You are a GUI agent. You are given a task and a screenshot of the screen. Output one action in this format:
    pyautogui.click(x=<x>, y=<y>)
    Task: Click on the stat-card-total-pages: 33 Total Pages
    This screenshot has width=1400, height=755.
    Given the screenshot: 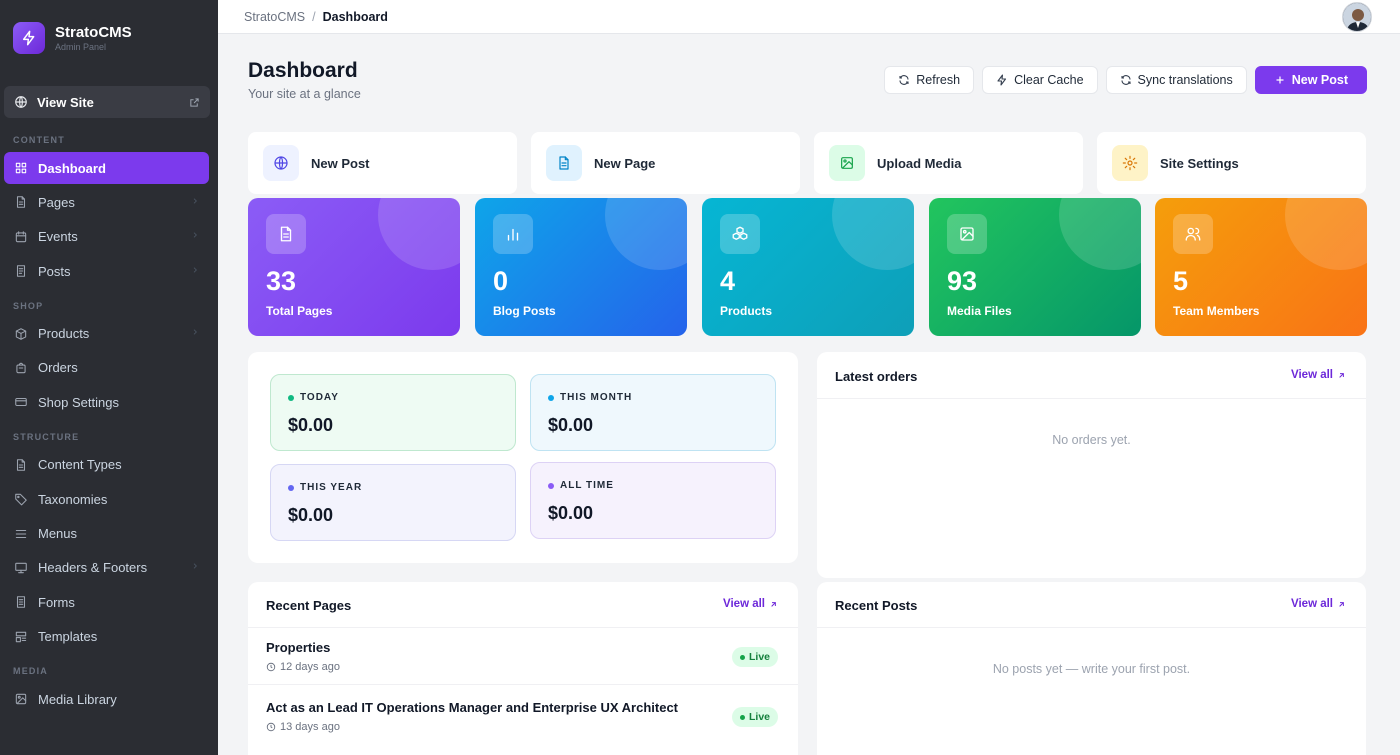 What is the action you would take?
    pyautogui.click(x=354, y=267)
    